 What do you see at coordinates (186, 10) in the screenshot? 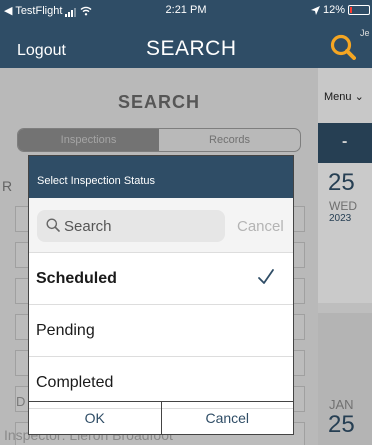
I see `status-bar: ◀ TestFlight 2:21 PM 12%` at bounding box center [186, 10].